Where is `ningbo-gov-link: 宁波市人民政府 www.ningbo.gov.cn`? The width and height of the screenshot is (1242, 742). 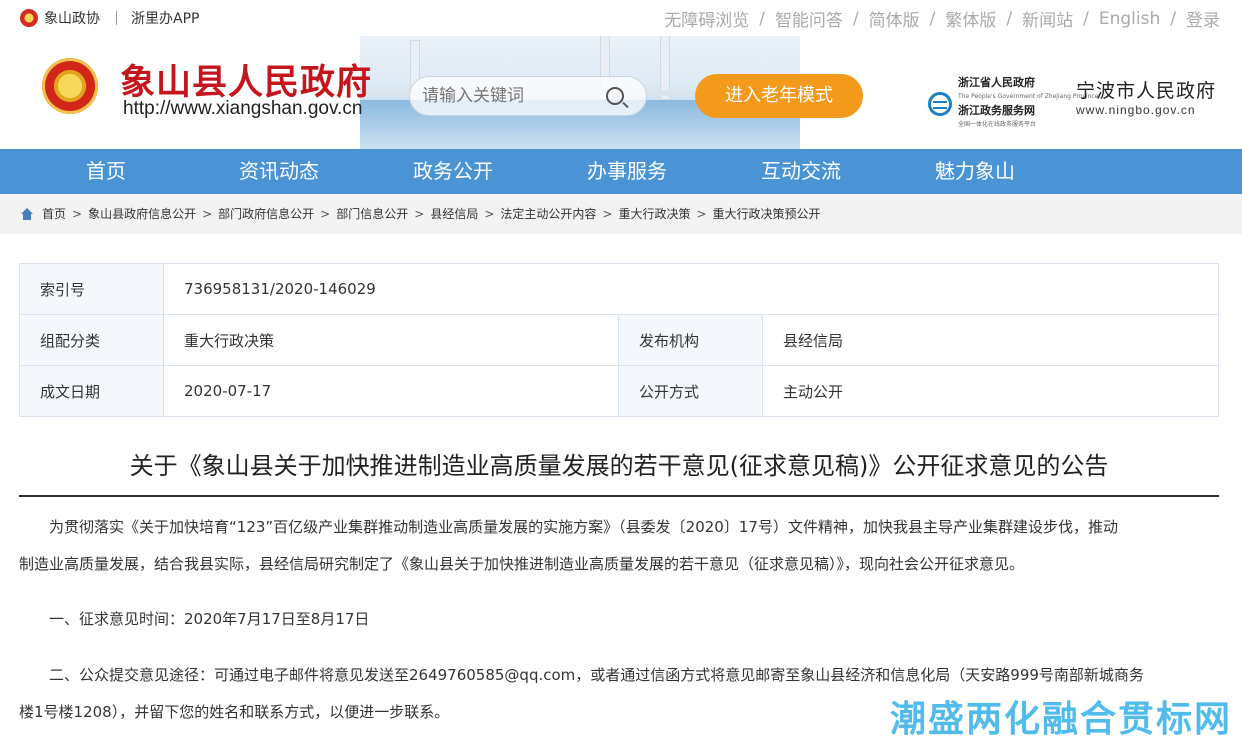 ningbo-gov-link: 宁波市人民政府 www.ningbo.gov.cn is located at coordinates (1146, 96).